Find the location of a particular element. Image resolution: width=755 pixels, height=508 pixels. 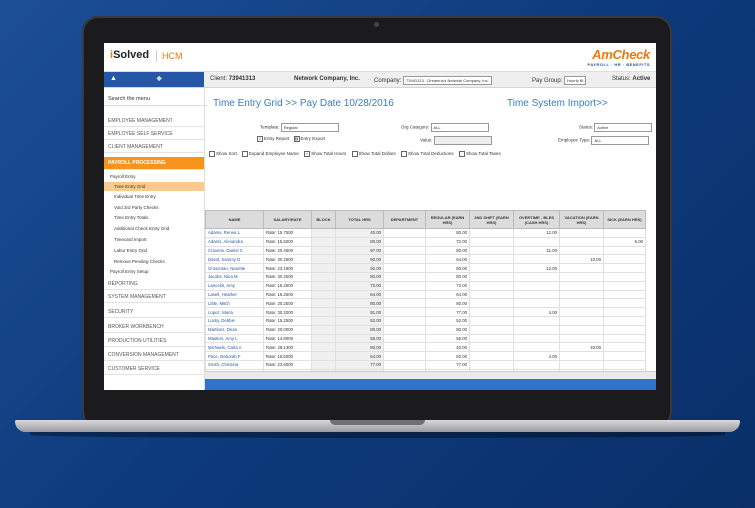

column-header: SALARY/RATE is located at coordinates (287, 219).